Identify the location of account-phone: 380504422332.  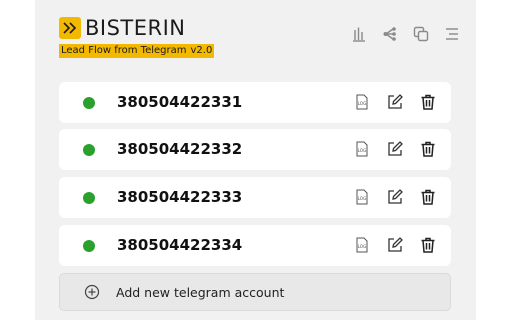
(180, 149).